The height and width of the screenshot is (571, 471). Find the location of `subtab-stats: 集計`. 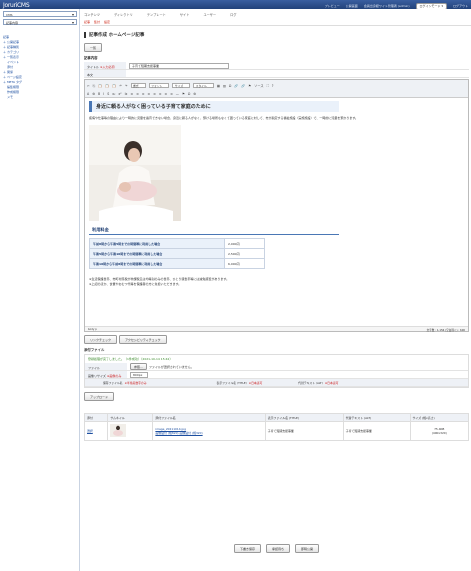

subtab-stats: 集計 is located at coordinates (97, 22).